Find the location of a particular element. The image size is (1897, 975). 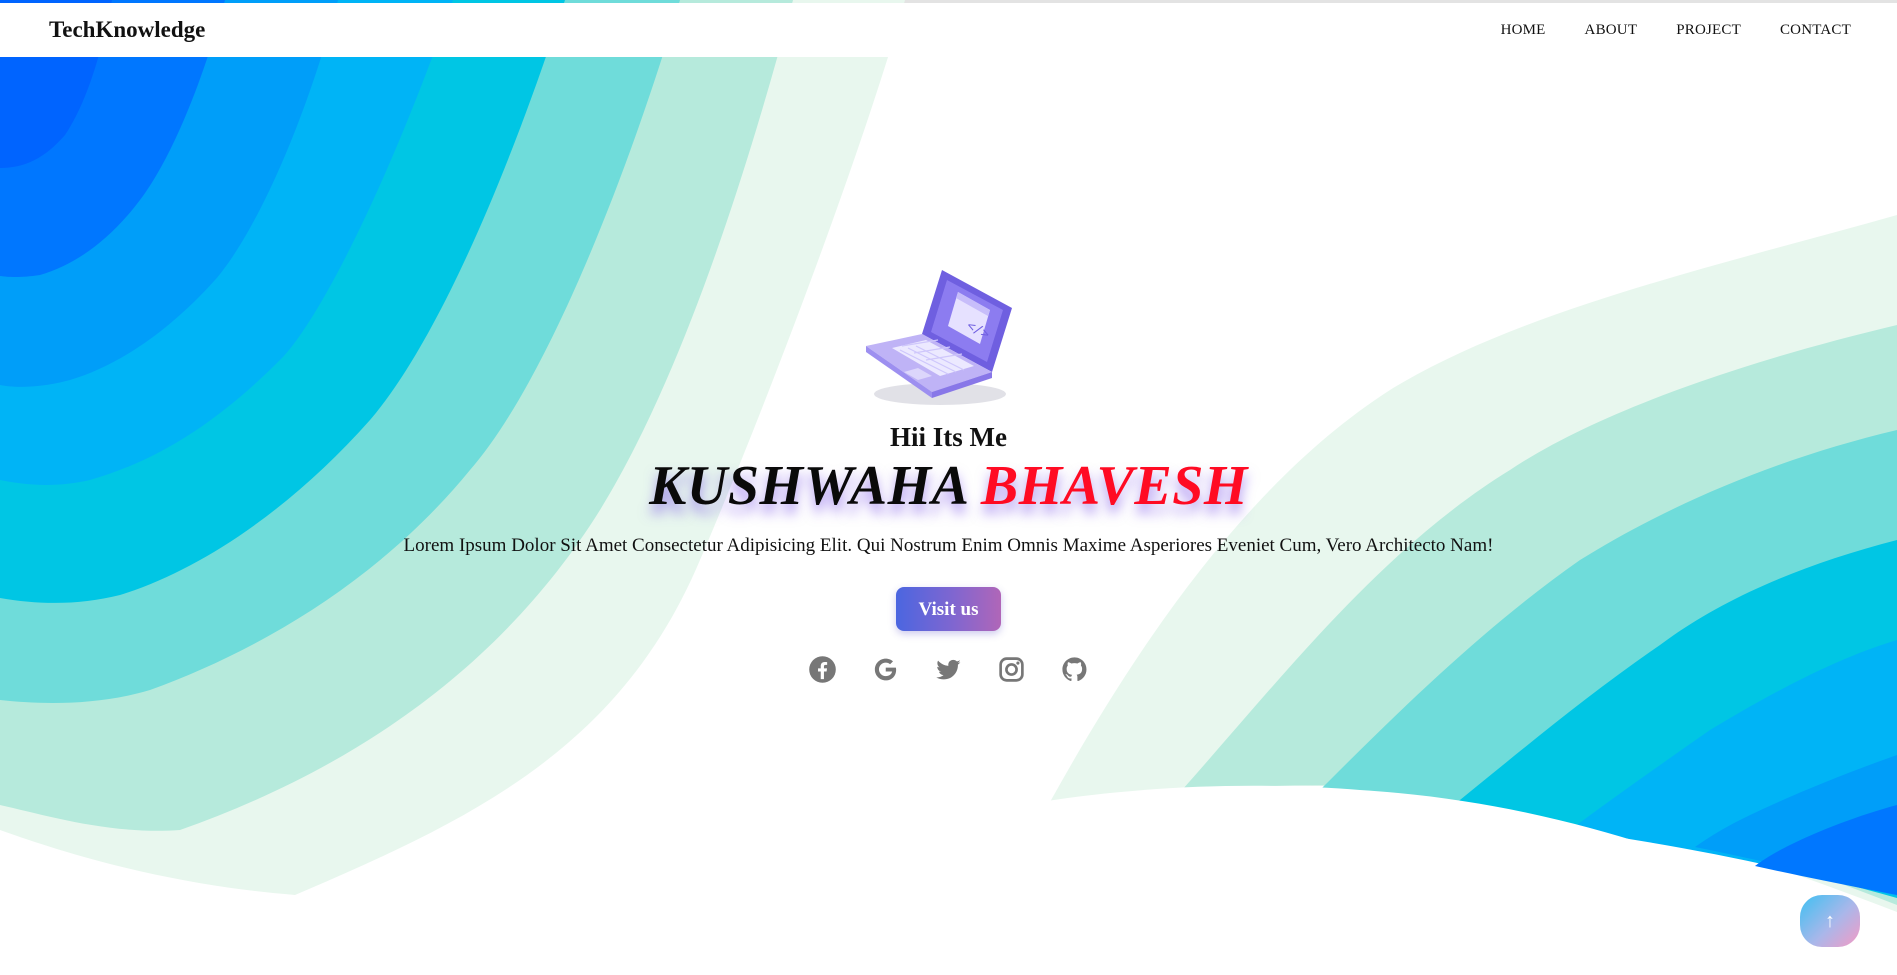

brand-logo: TechKnowledge is located at coordinates (127, 30).